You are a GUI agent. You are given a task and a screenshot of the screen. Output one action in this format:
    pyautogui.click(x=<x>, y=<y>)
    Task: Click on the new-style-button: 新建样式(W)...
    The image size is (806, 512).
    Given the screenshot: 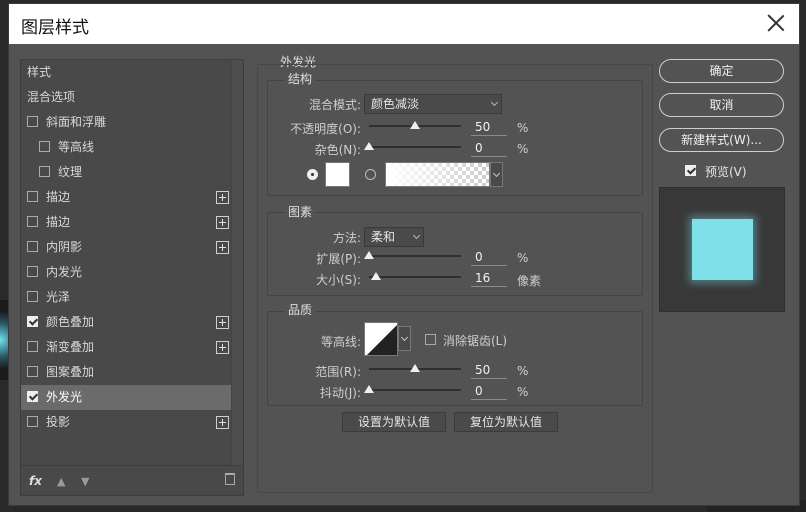 What is the action you would take?
    pyautogui.click(x=721, y=140)
    